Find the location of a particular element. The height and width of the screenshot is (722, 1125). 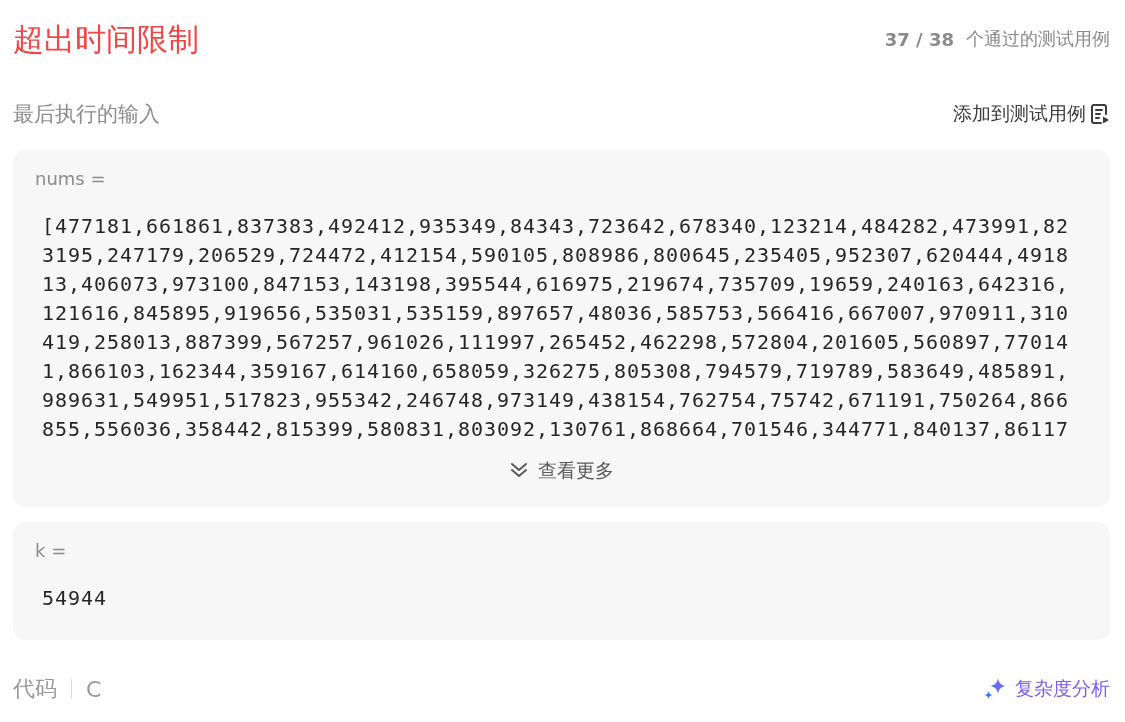

pass-count-label: 个通过的测试用例 is located at coordinates (1038, 39).